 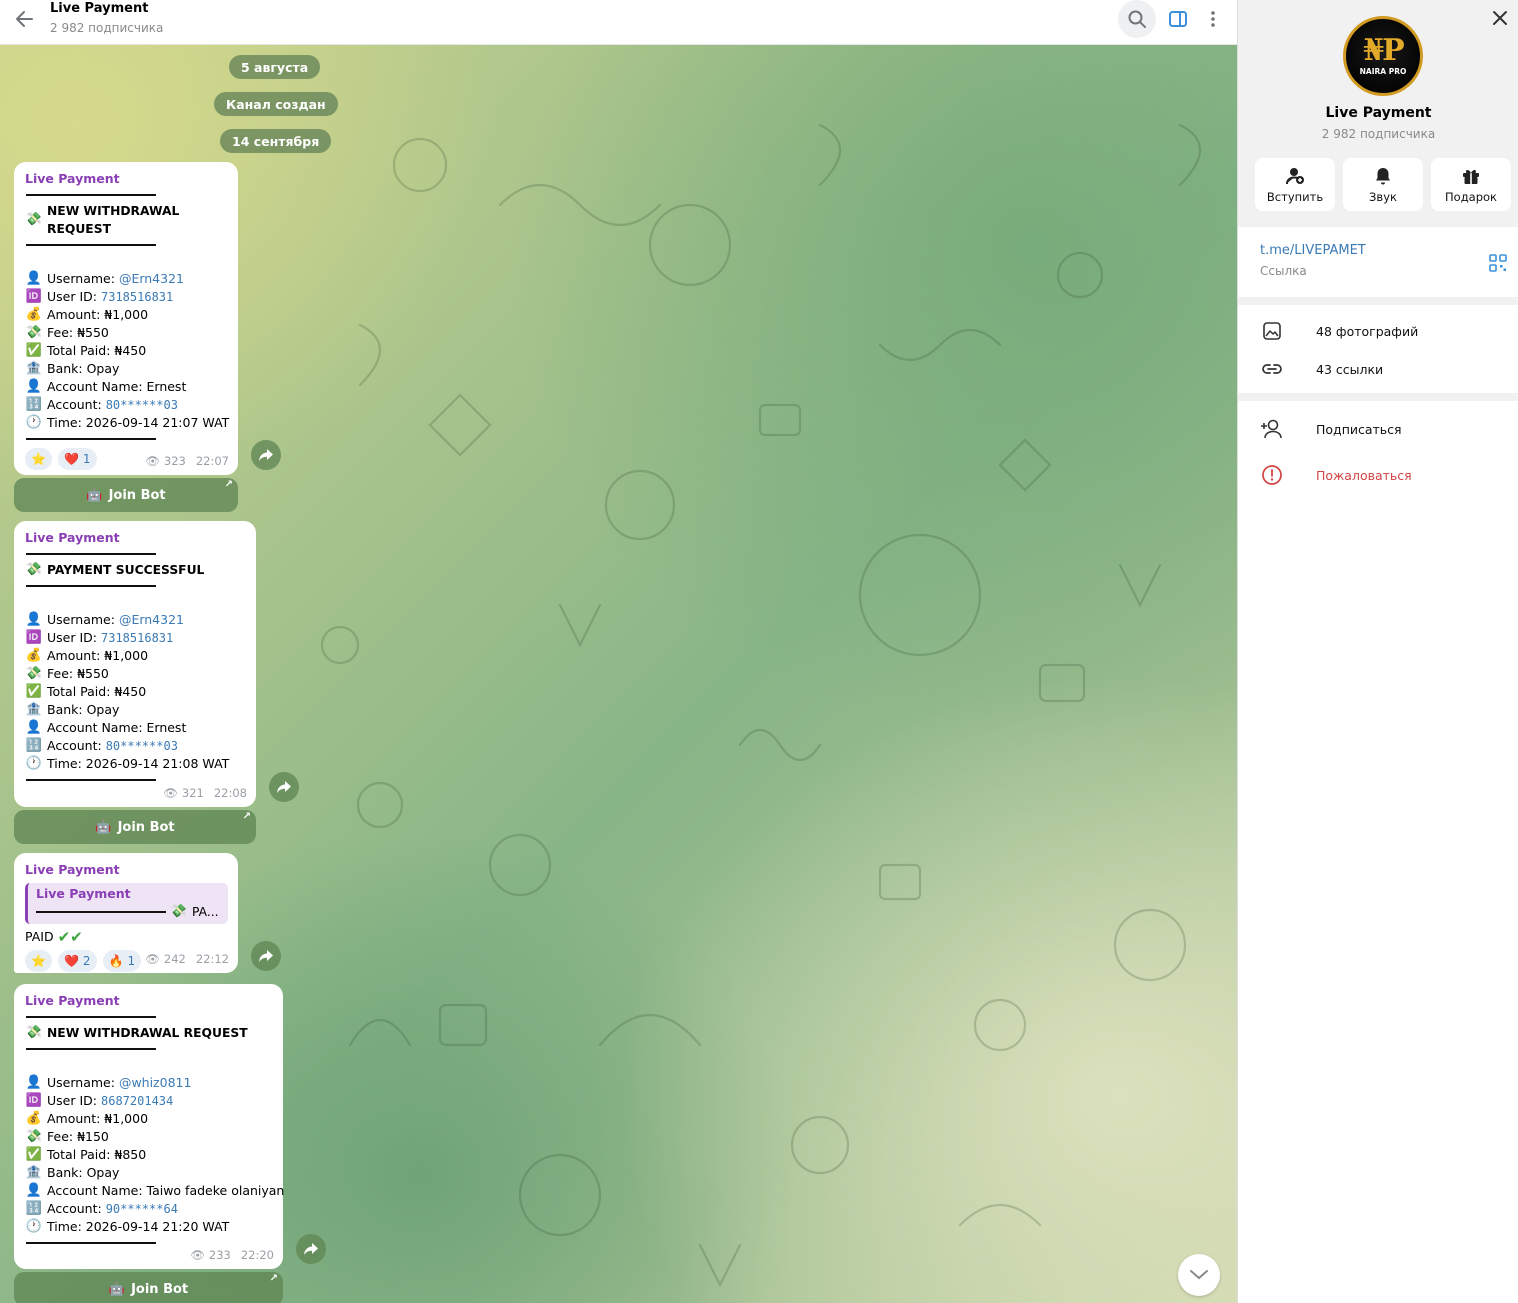 What do you see at coordinates (74, 745) in the screenshot?
I see `field-label: Account:` at bounding box center [74, 745].